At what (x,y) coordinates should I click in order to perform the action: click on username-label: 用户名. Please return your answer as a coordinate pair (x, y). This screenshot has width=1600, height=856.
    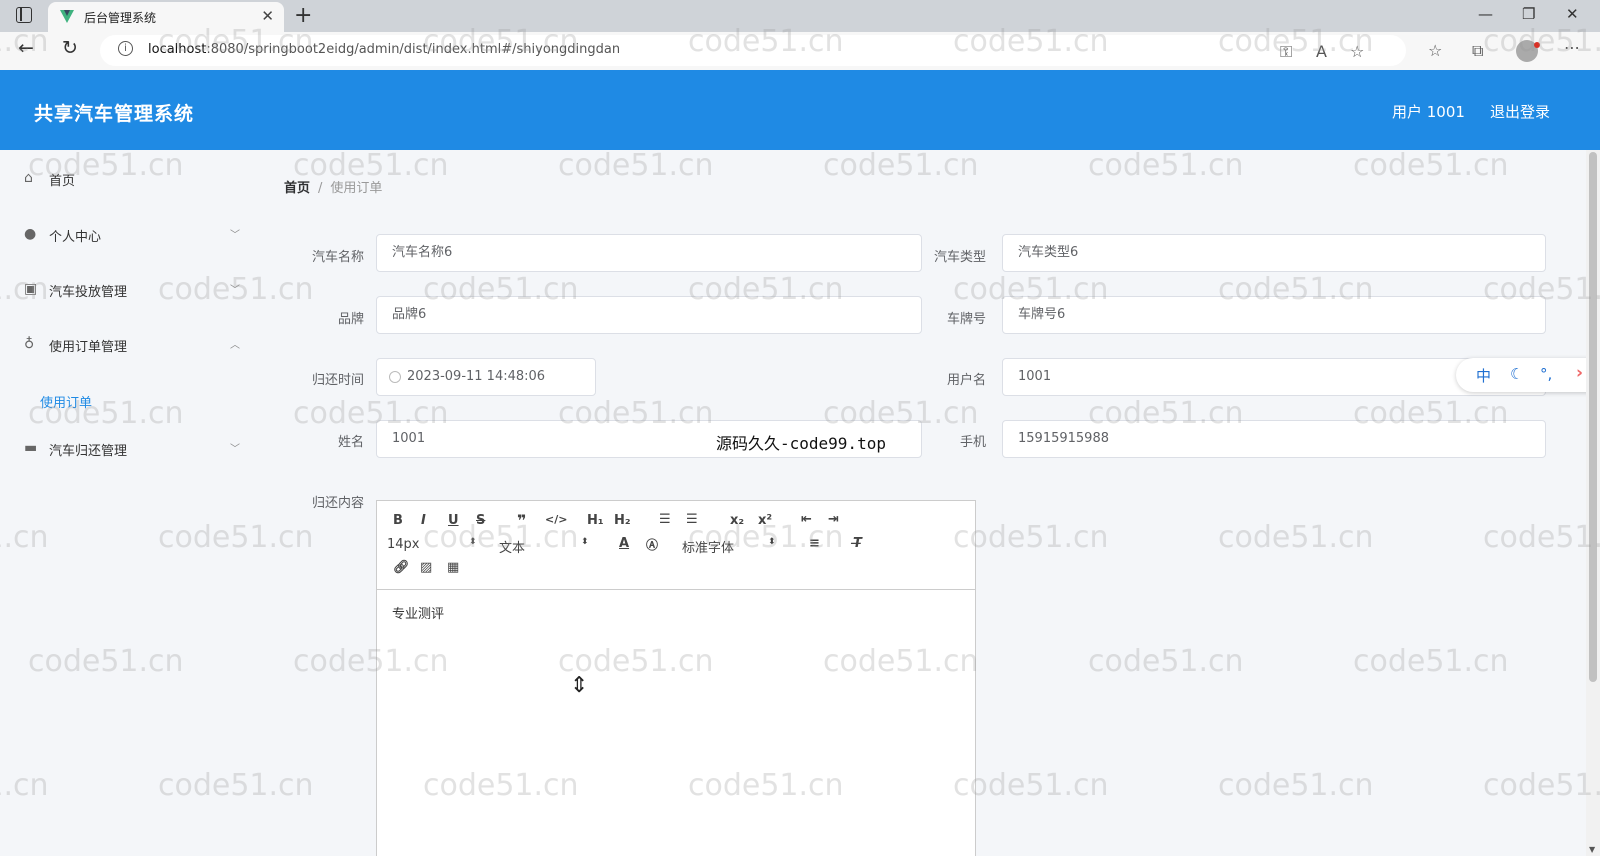
    Looking at the image, I should click on (966, 380).